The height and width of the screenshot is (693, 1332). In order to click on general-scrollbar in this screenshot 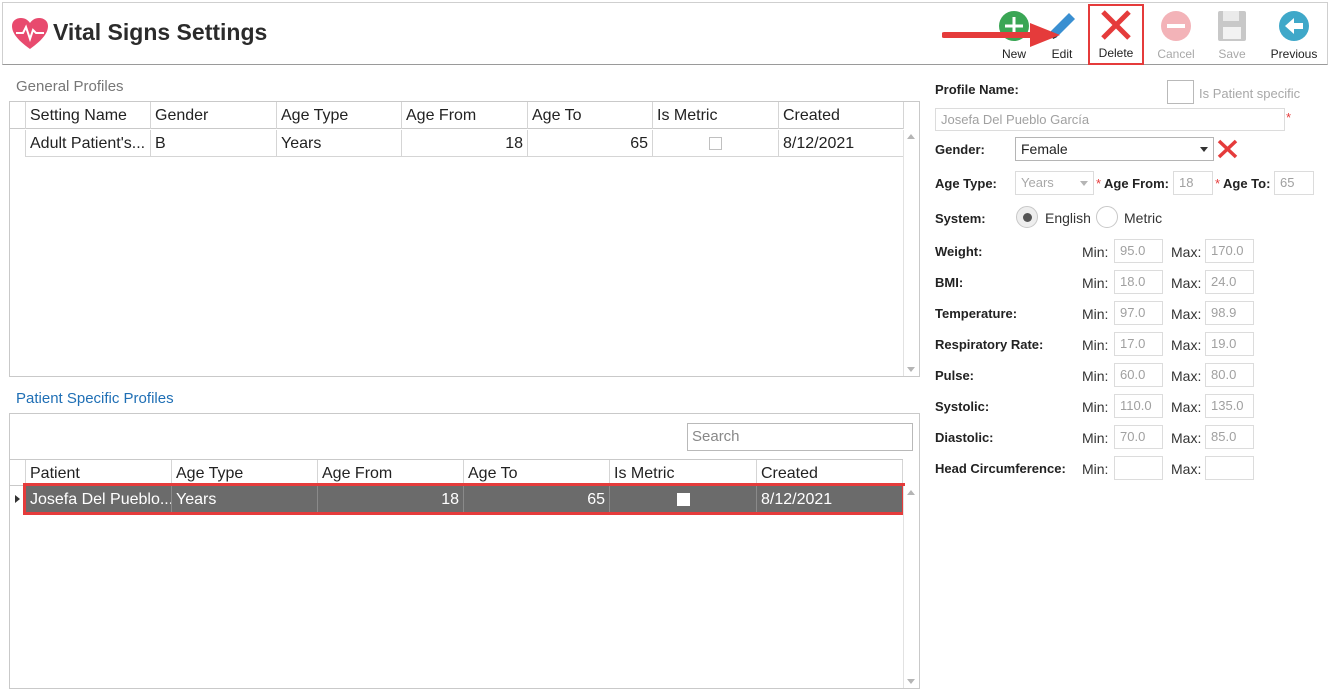, I will do `click(911, 253)`.